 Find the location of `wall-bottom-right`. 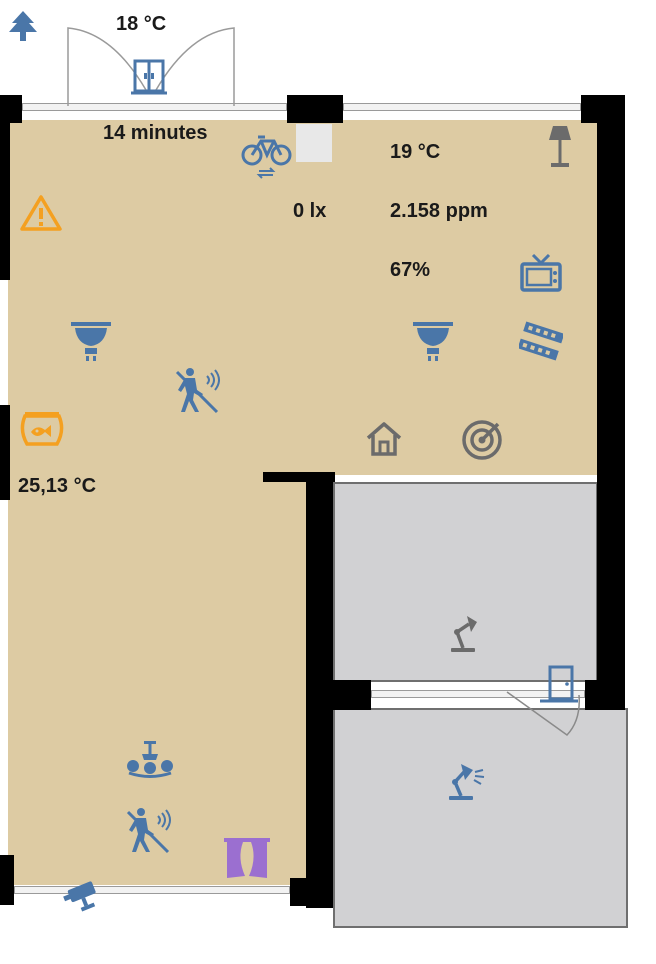

wall-bottom-right is located at coordinates (311, 892).